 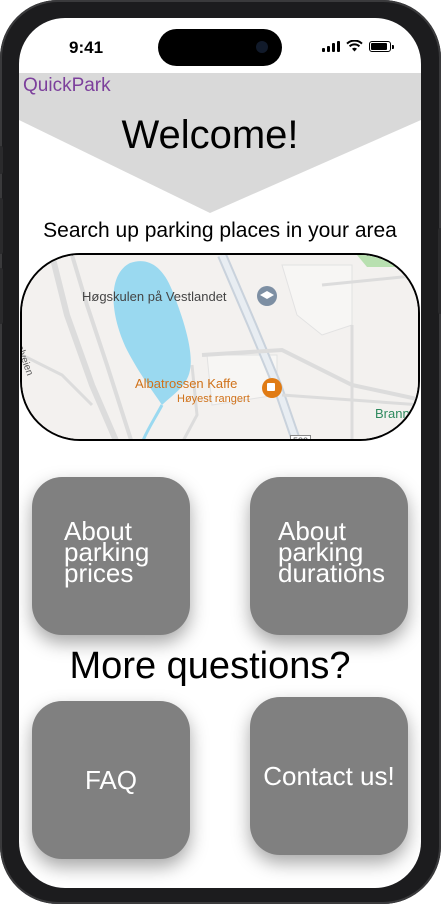 I want to click on volume-up-button, so click(x=1, y=226).